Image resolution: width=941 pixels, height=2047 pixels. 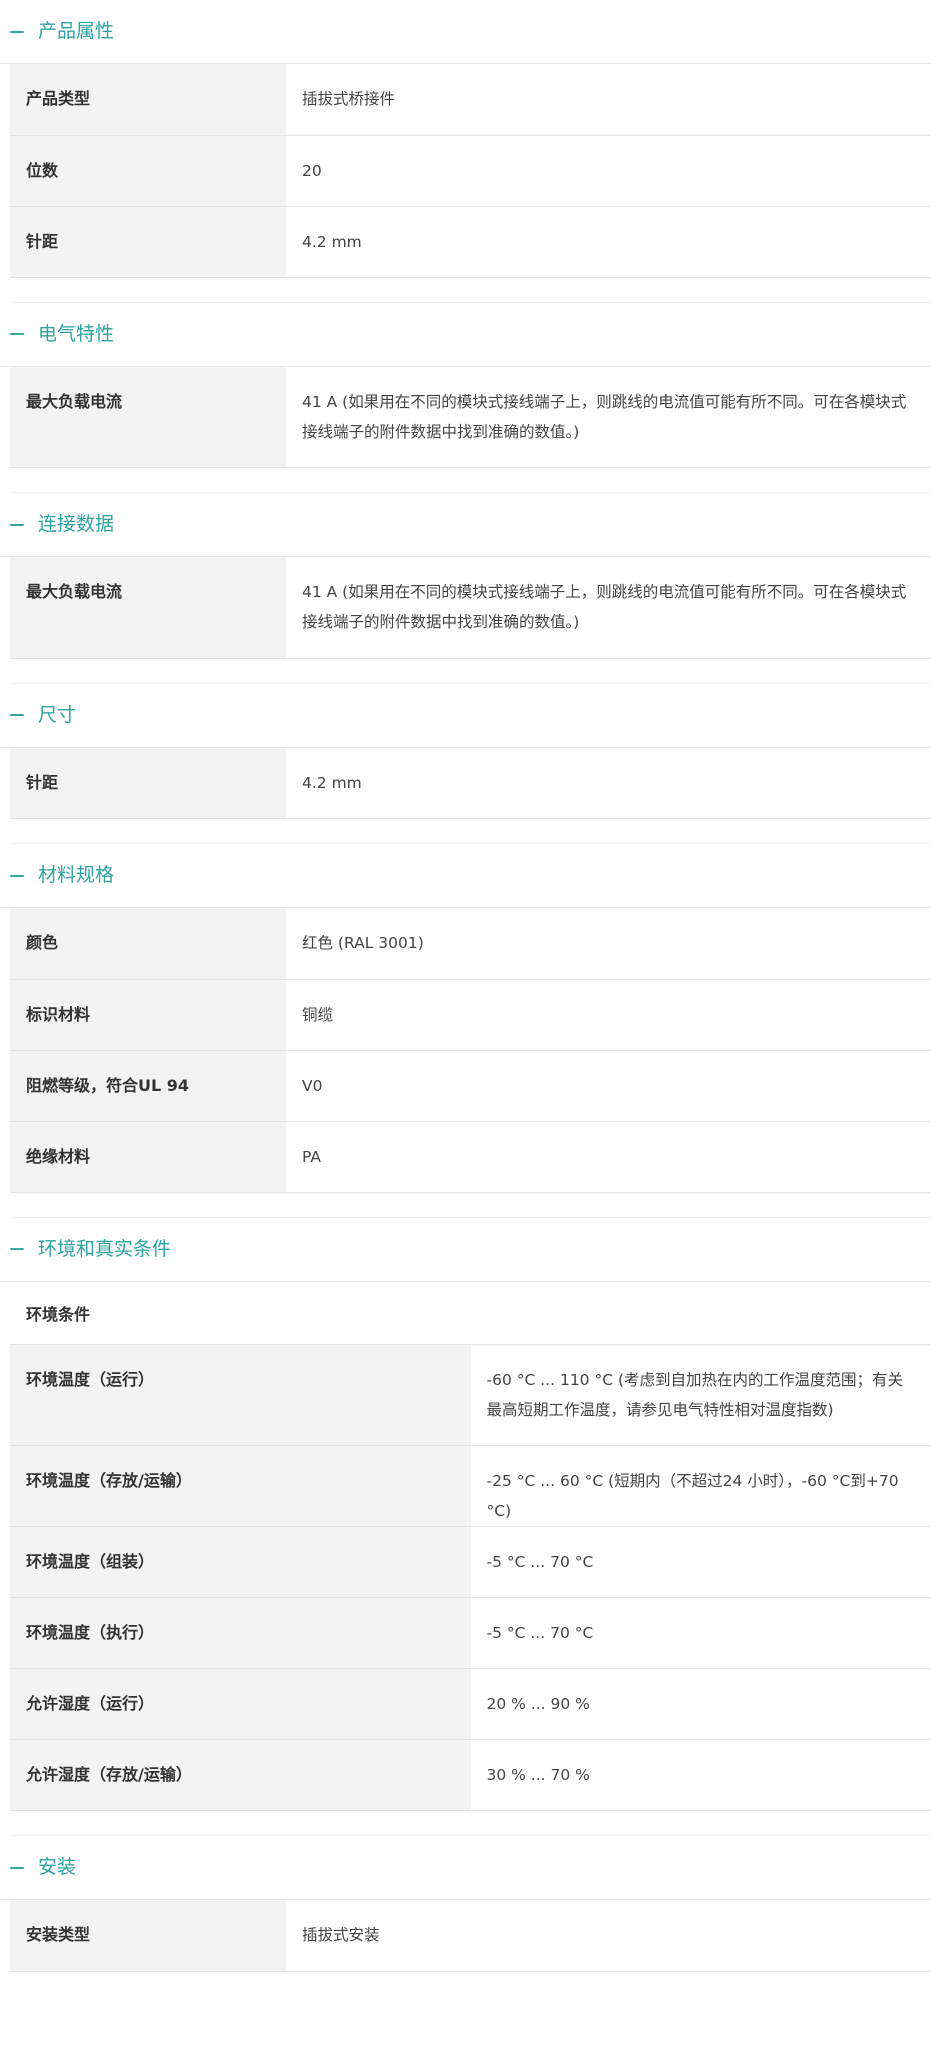 What do you see at coordinates (57, 714) in the screenshot?
I see `section-title: 尺寸` at bounding box center [57, 714].